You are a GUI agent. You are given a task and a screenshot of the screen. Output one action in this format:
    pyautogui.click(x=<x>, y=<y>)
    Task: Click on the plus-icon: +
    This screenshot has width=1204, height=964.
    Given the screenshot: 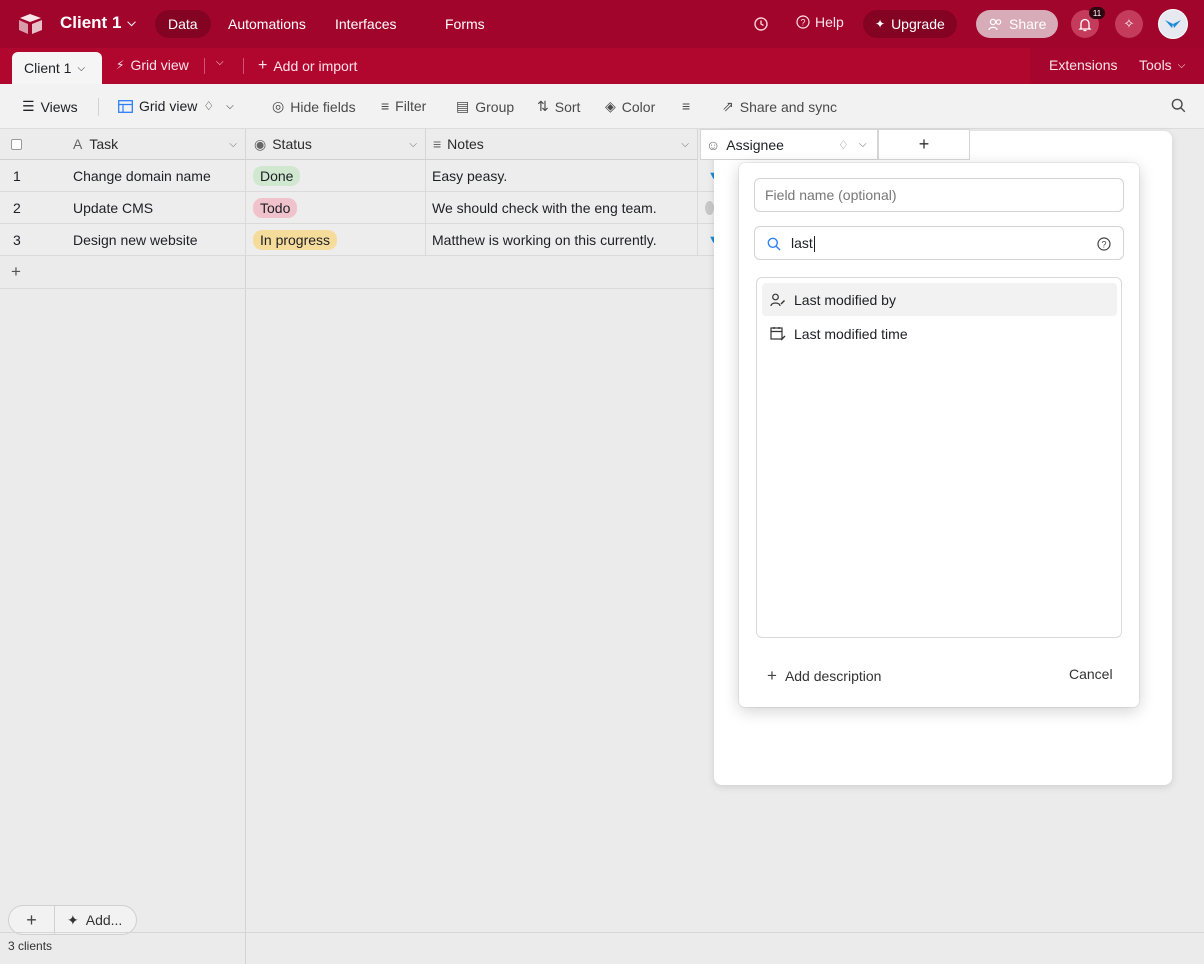 What is the action you would take?
    pyautogui.click(x=16, y=271)
    